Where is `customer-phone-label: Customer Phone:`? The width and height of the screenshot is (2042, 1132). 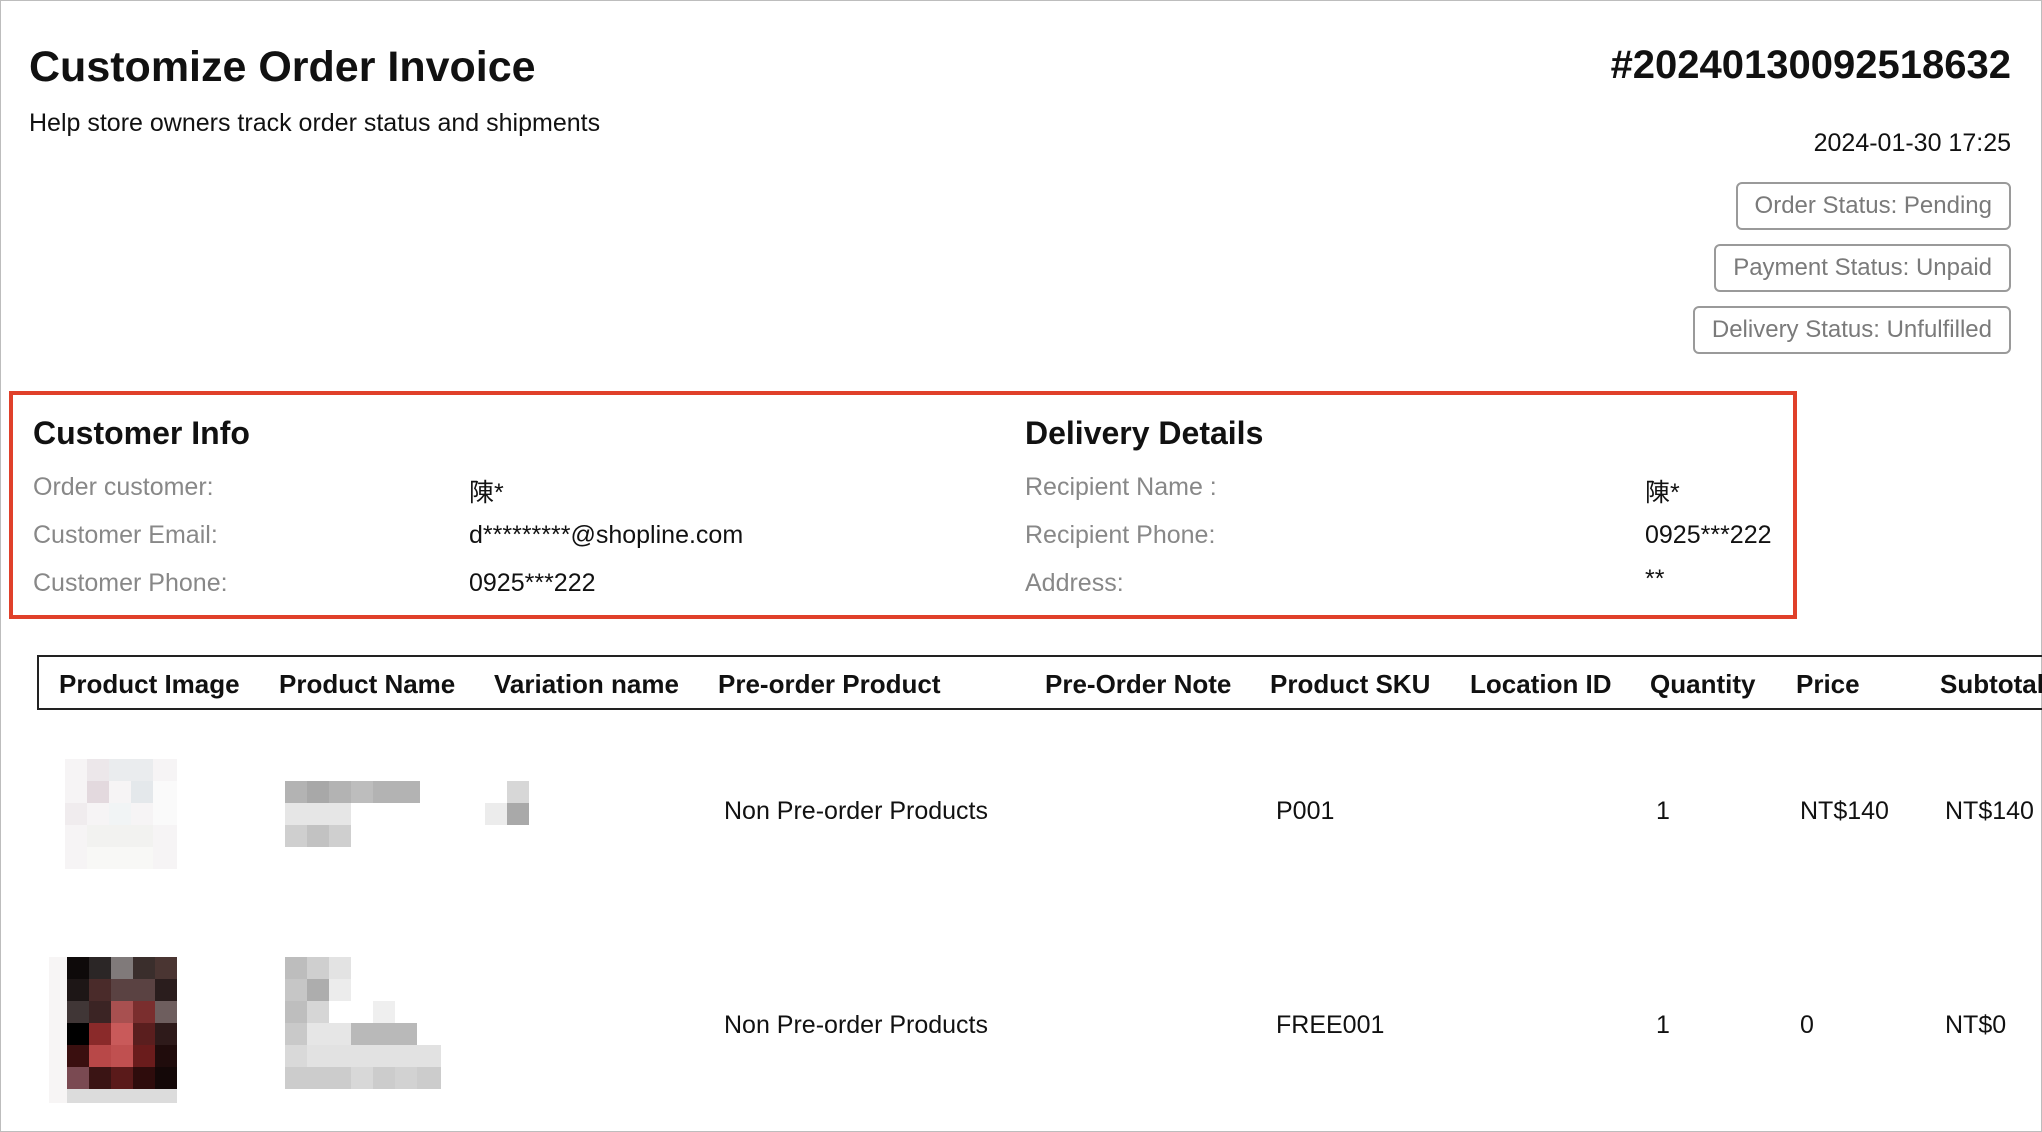 customer-phone-label: Customer Phone: is located at coordinates (130, 583).